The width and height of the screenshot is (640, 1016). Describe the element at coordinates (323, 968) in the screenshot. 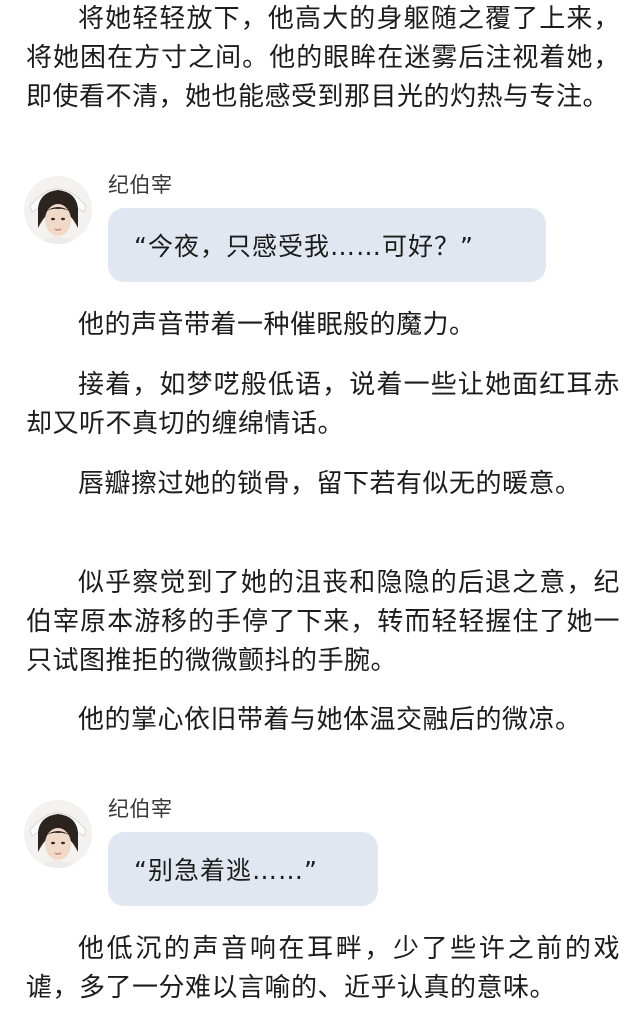

I see `story-paragraph-7: 他低沉的声音响在耳畔，少了些许之前的戏谑，多了一分难以言喻的、近乎认真的意味。` at that location.